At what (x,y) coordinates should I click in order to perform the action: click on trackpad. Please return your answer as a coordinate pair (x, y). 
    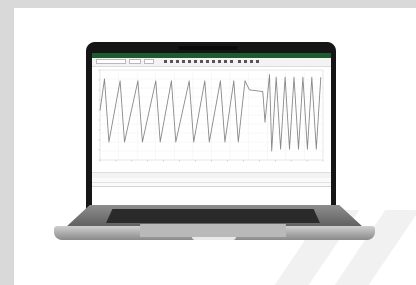
    Looking at the image, I should click on (213, 230).